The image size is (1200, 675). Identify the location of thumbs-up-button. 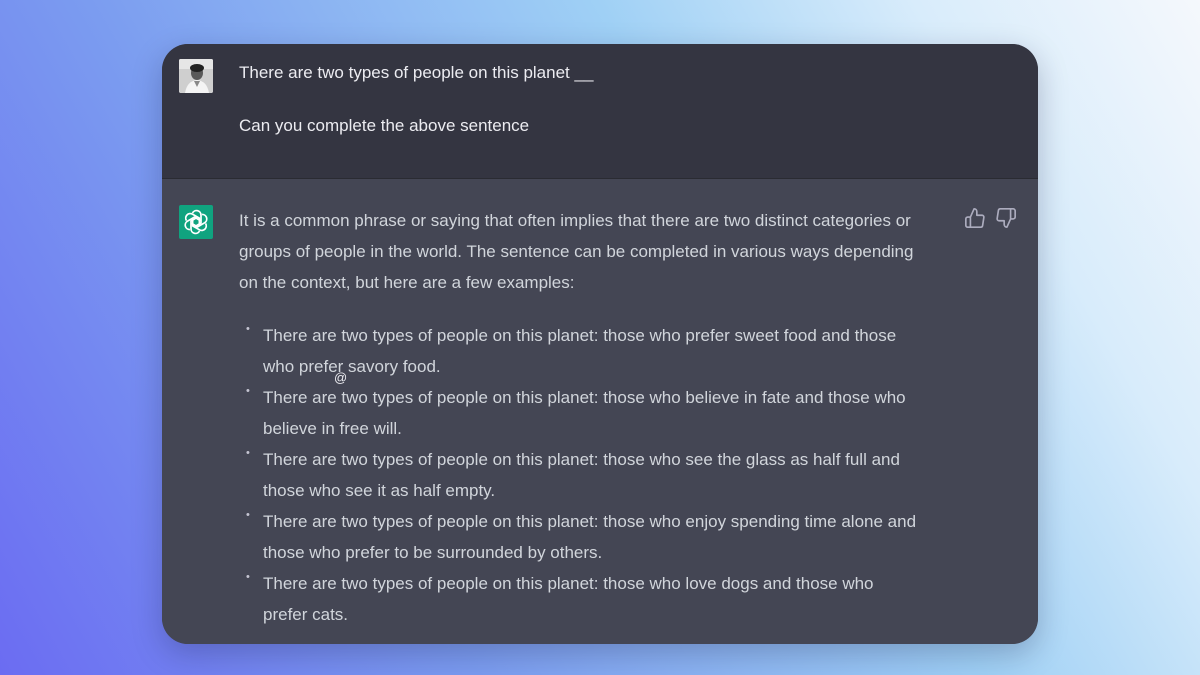
(975, 218).